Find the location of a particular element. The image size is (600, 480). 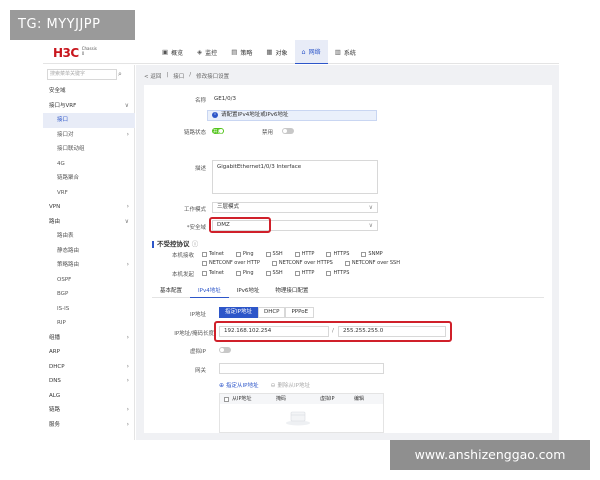

nav-network: ⌂ 网络 is located at coordinates (311, 52).